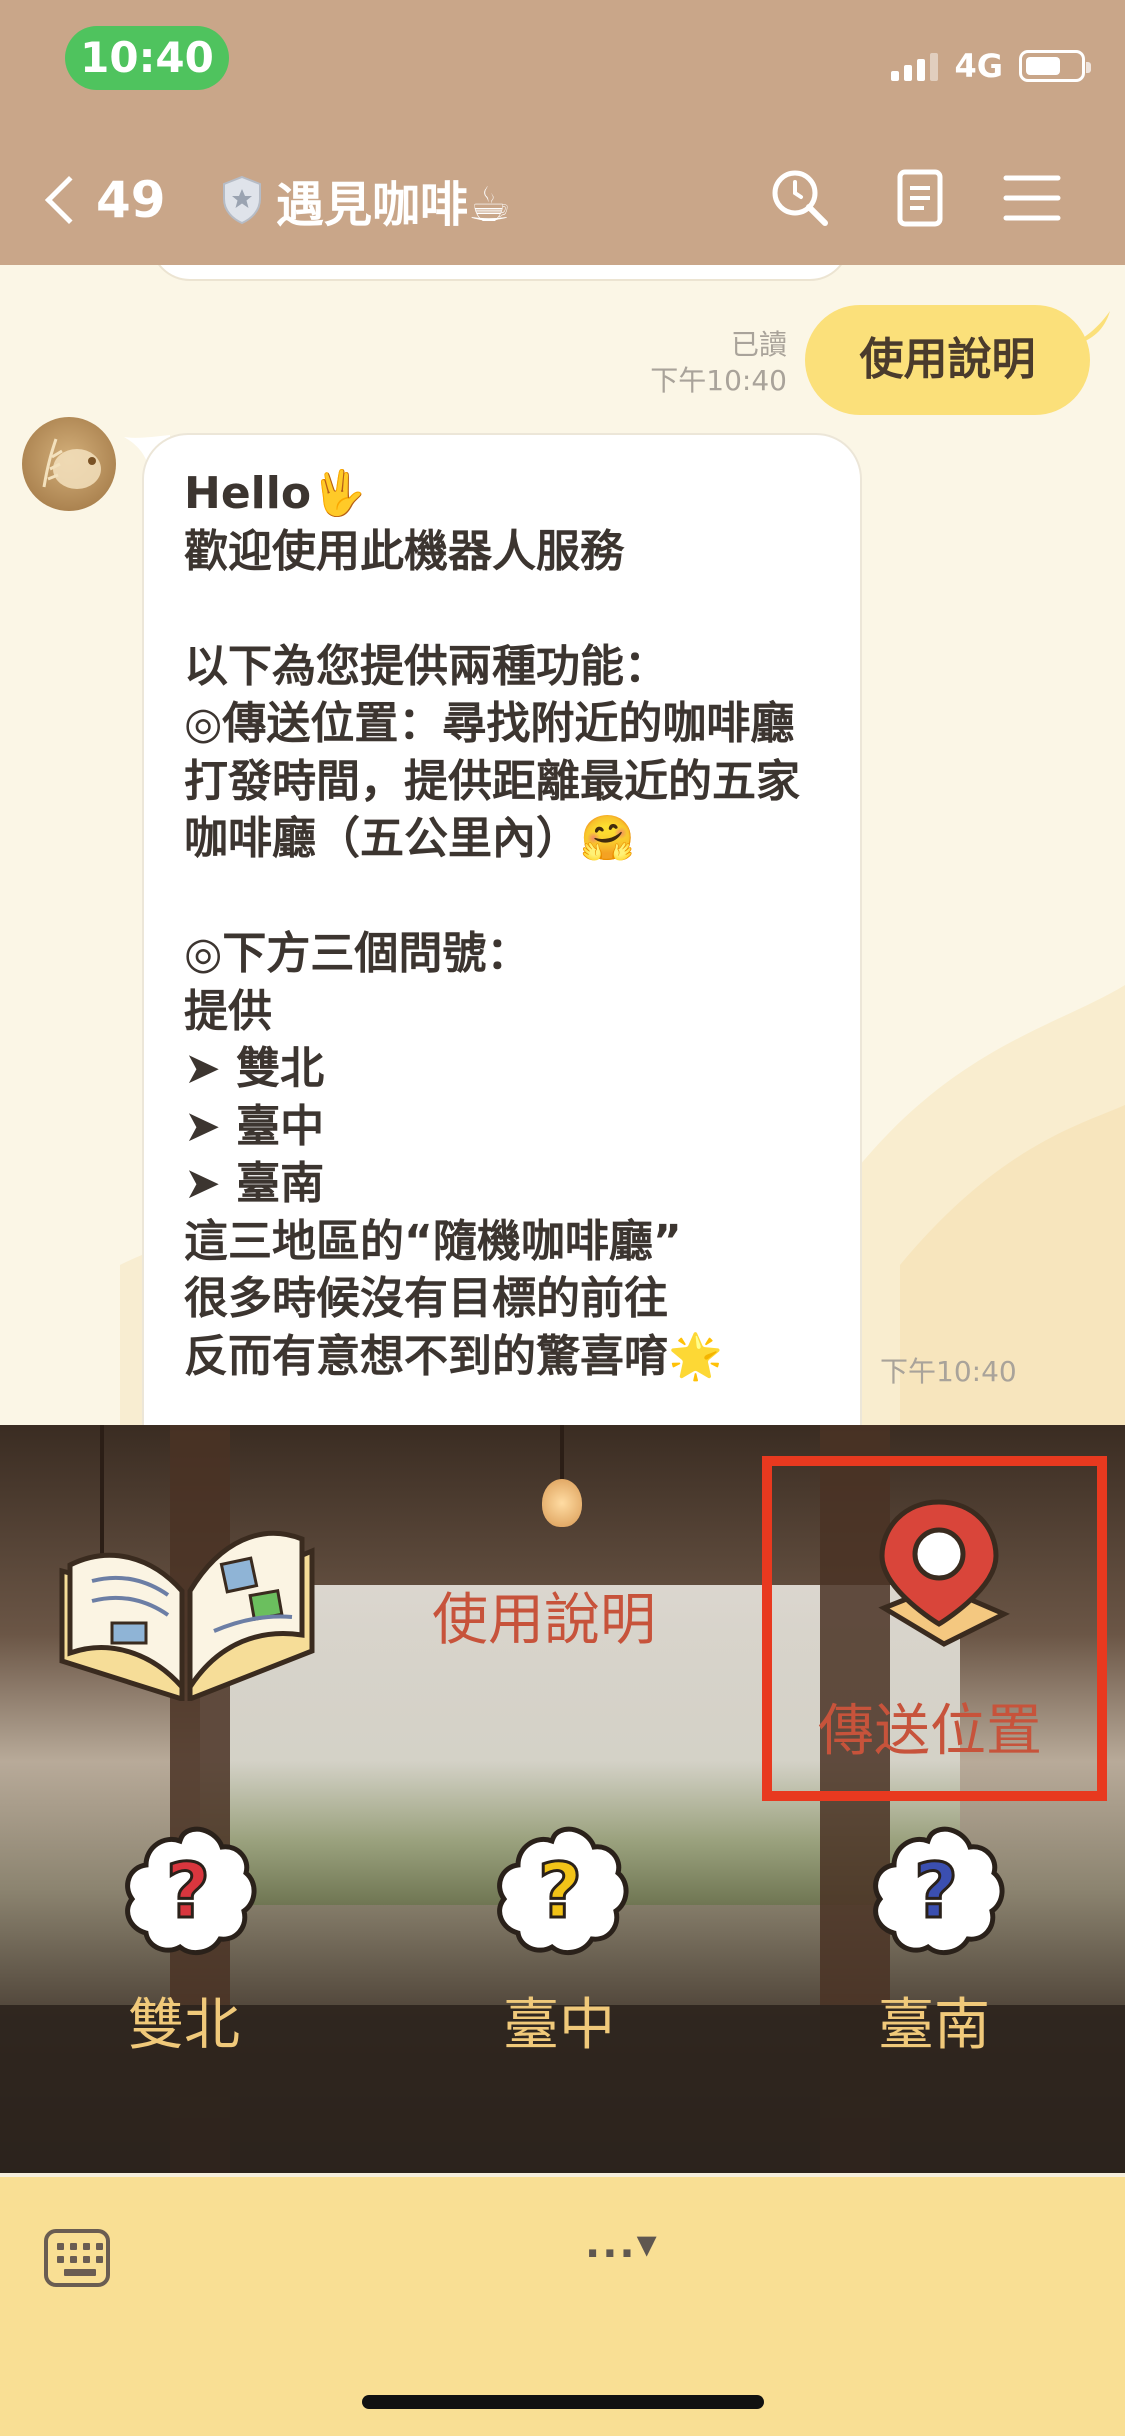 The image size is (1125, 2436). I want to click on battery-icon, so click(1055, 66).